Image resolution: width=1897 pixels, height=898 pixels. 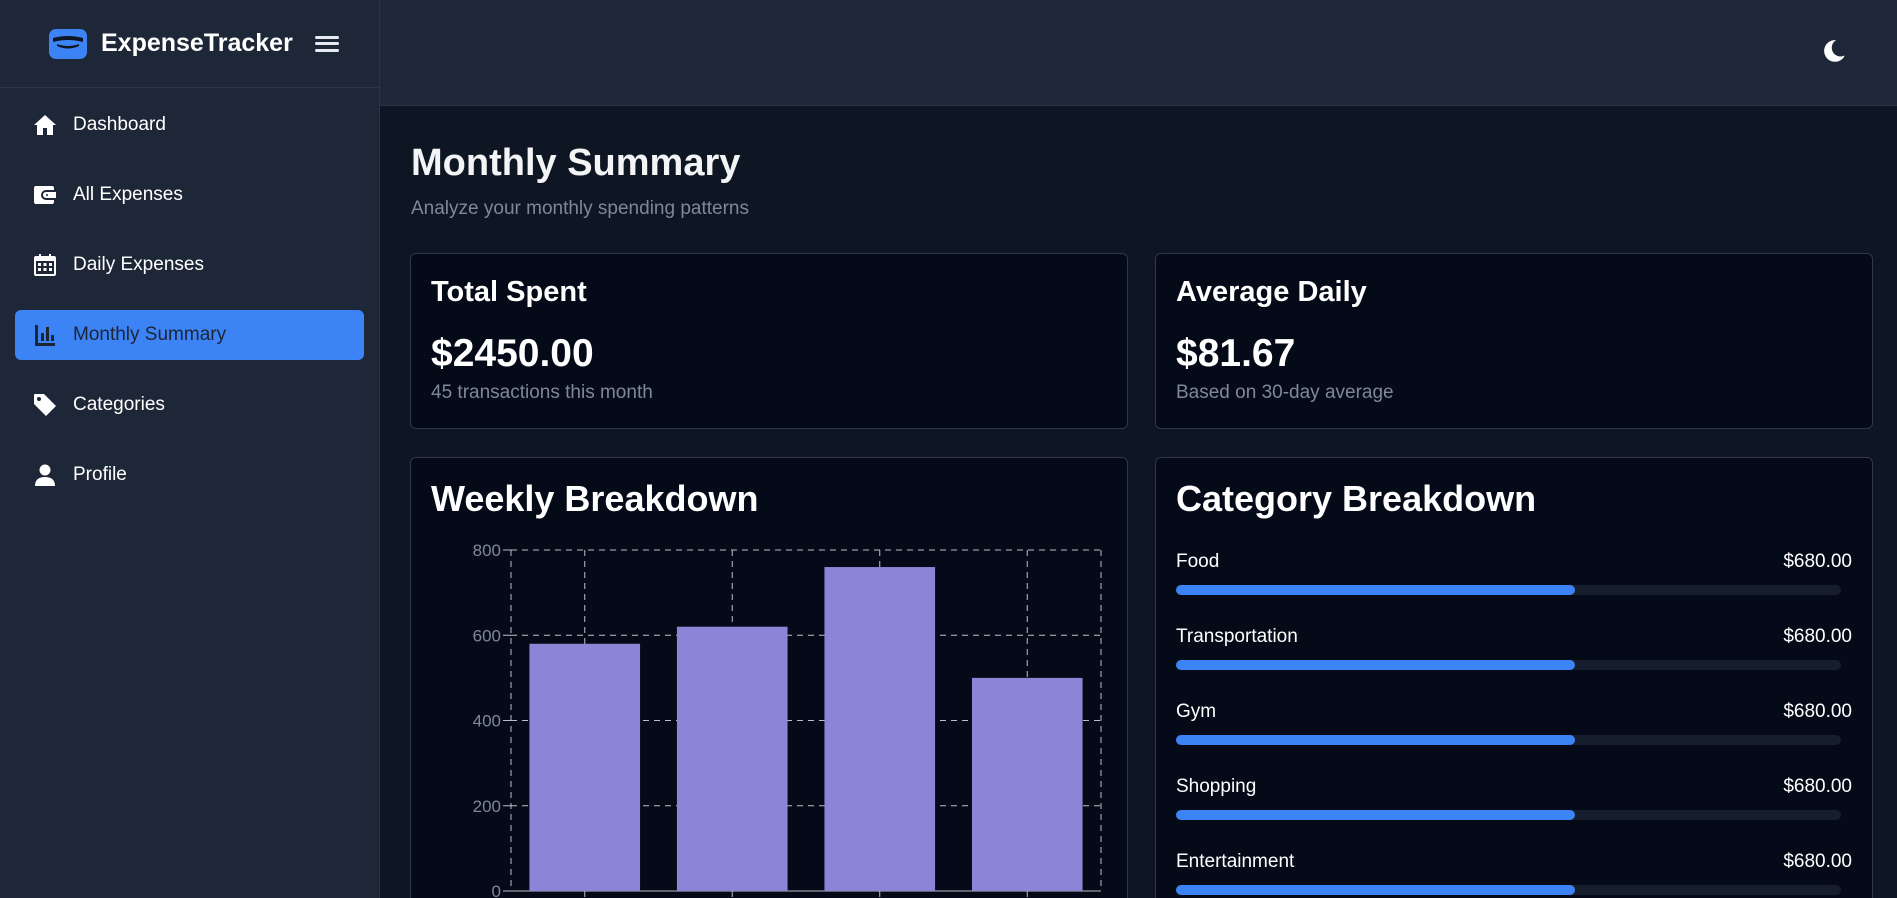 What do you see at coordinates (542, 392) in the screenshot?
I see `total-spent-subtext: 45 transactions this month` at bounding box center [542, 392].